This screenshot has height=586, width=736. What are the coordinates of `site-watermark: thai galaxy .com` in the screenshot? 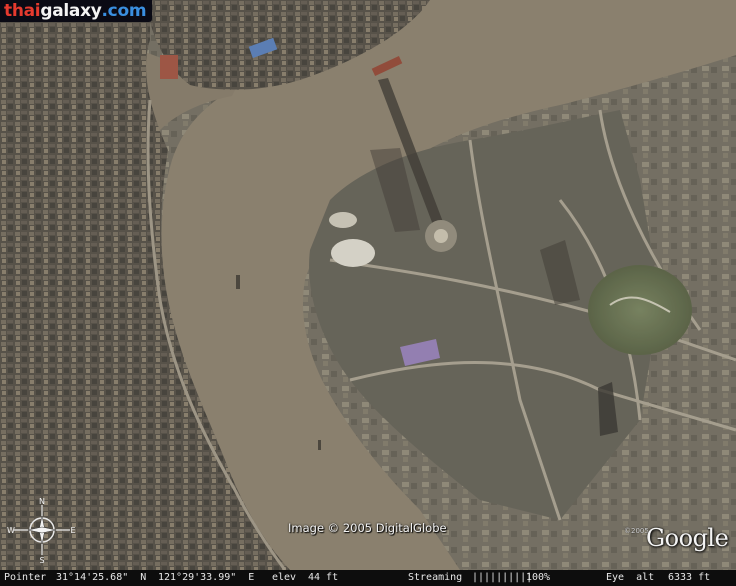 It's located at (76, 11).